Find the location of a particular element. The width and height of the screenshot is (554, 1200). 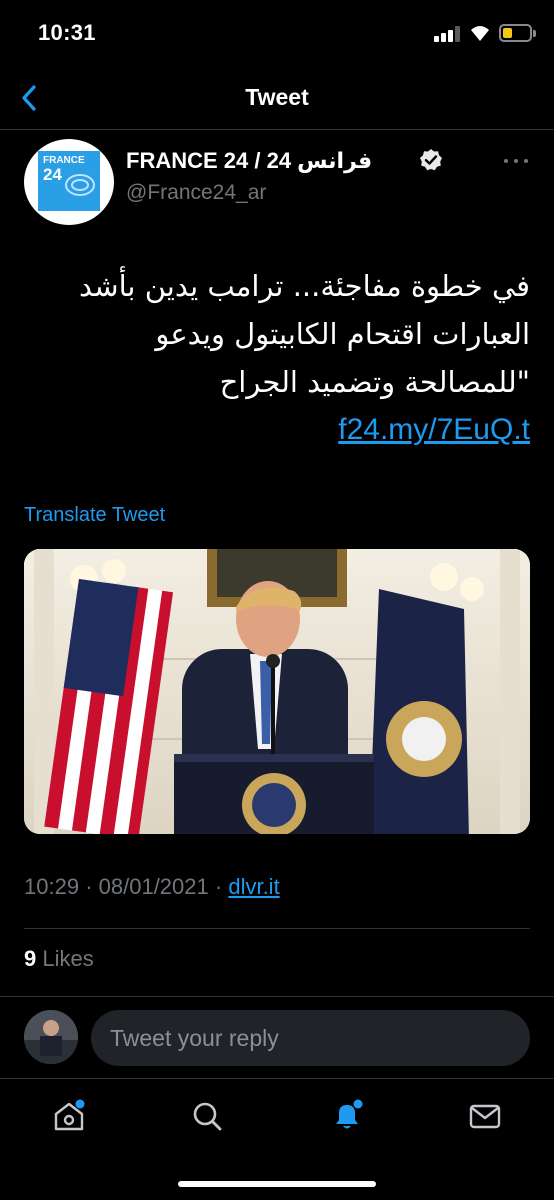

more-options-icon is located at coordinates (517, 161).